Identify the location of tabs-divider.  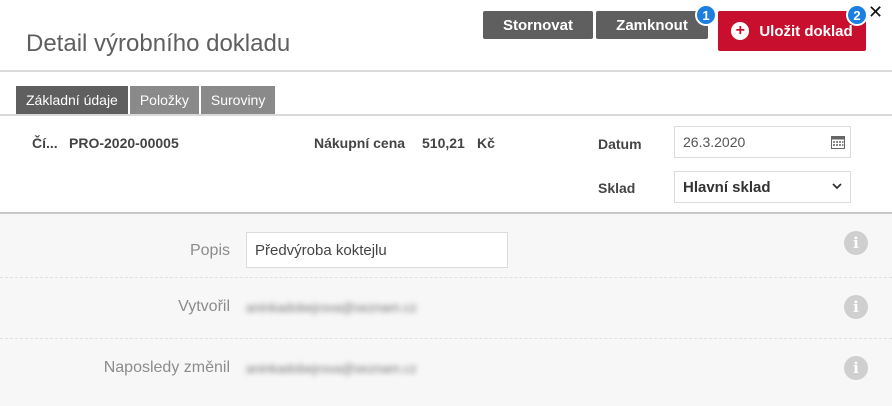
(446, 115).